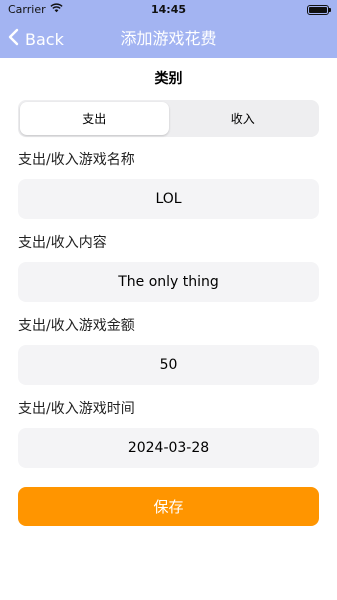 Image resolution: width=337 pixels, height=600 pixels. Describe the element at coordinates (168, 365) in the screenshot. I see `amount-field: 50` at that location.